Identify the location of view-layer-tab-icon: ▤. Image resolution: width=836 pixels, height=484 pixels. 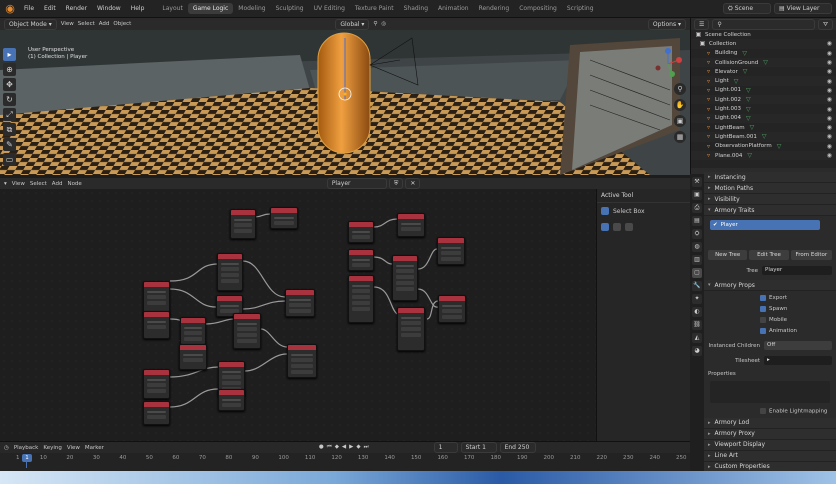
(697, 221).